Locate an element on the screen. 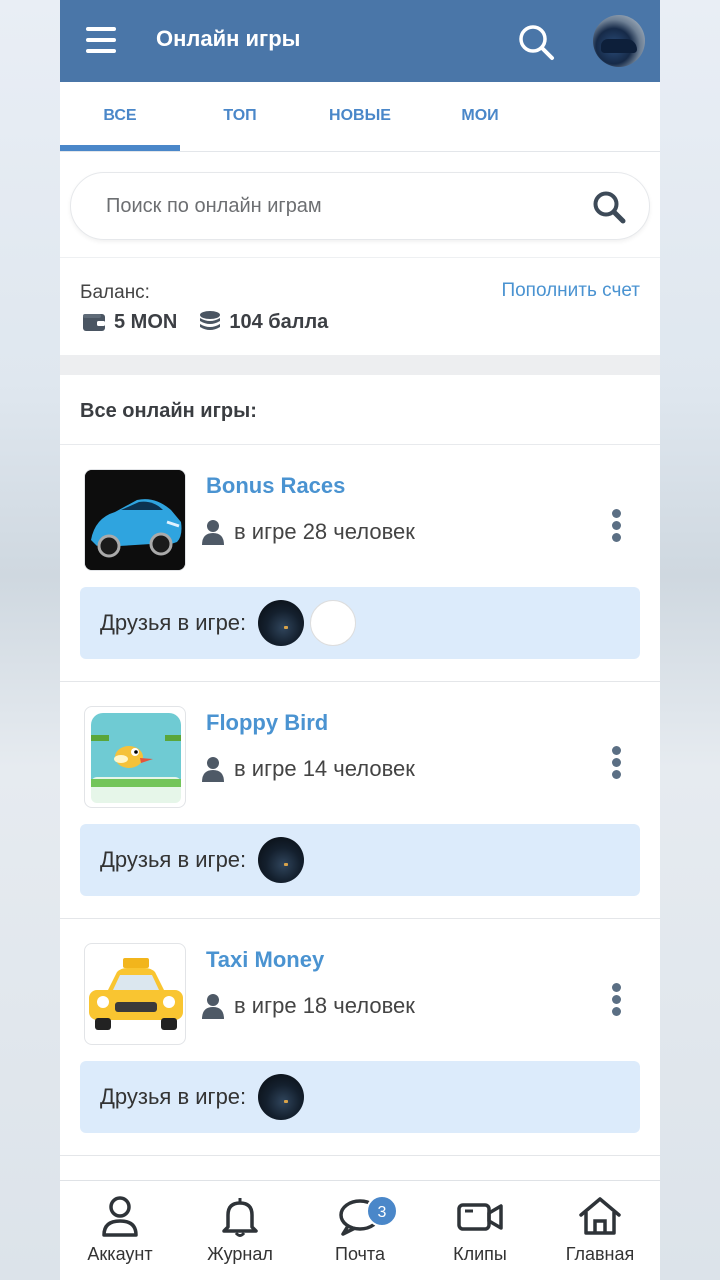  race-car-icon is located at coordinates (135, 520).